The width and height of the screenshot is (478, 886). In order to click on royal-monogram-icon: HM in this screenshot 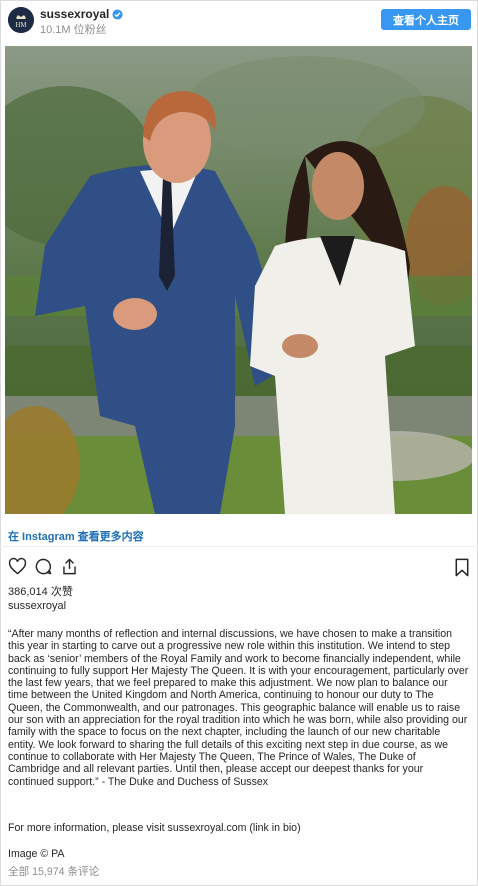, I will do `click(21, 20)`.